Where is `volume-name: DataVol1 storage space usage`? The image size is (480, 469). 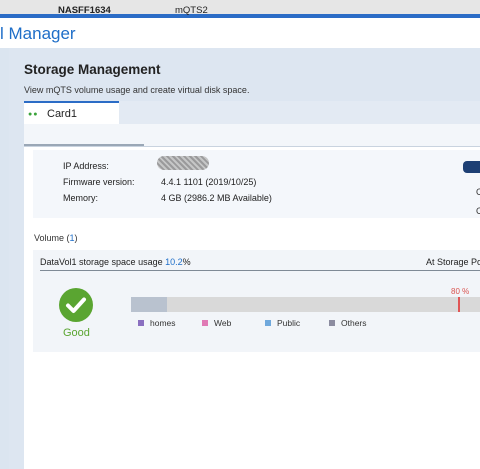
volume-name: DataVol1 storage space usage is located at coordinates (102, 262).